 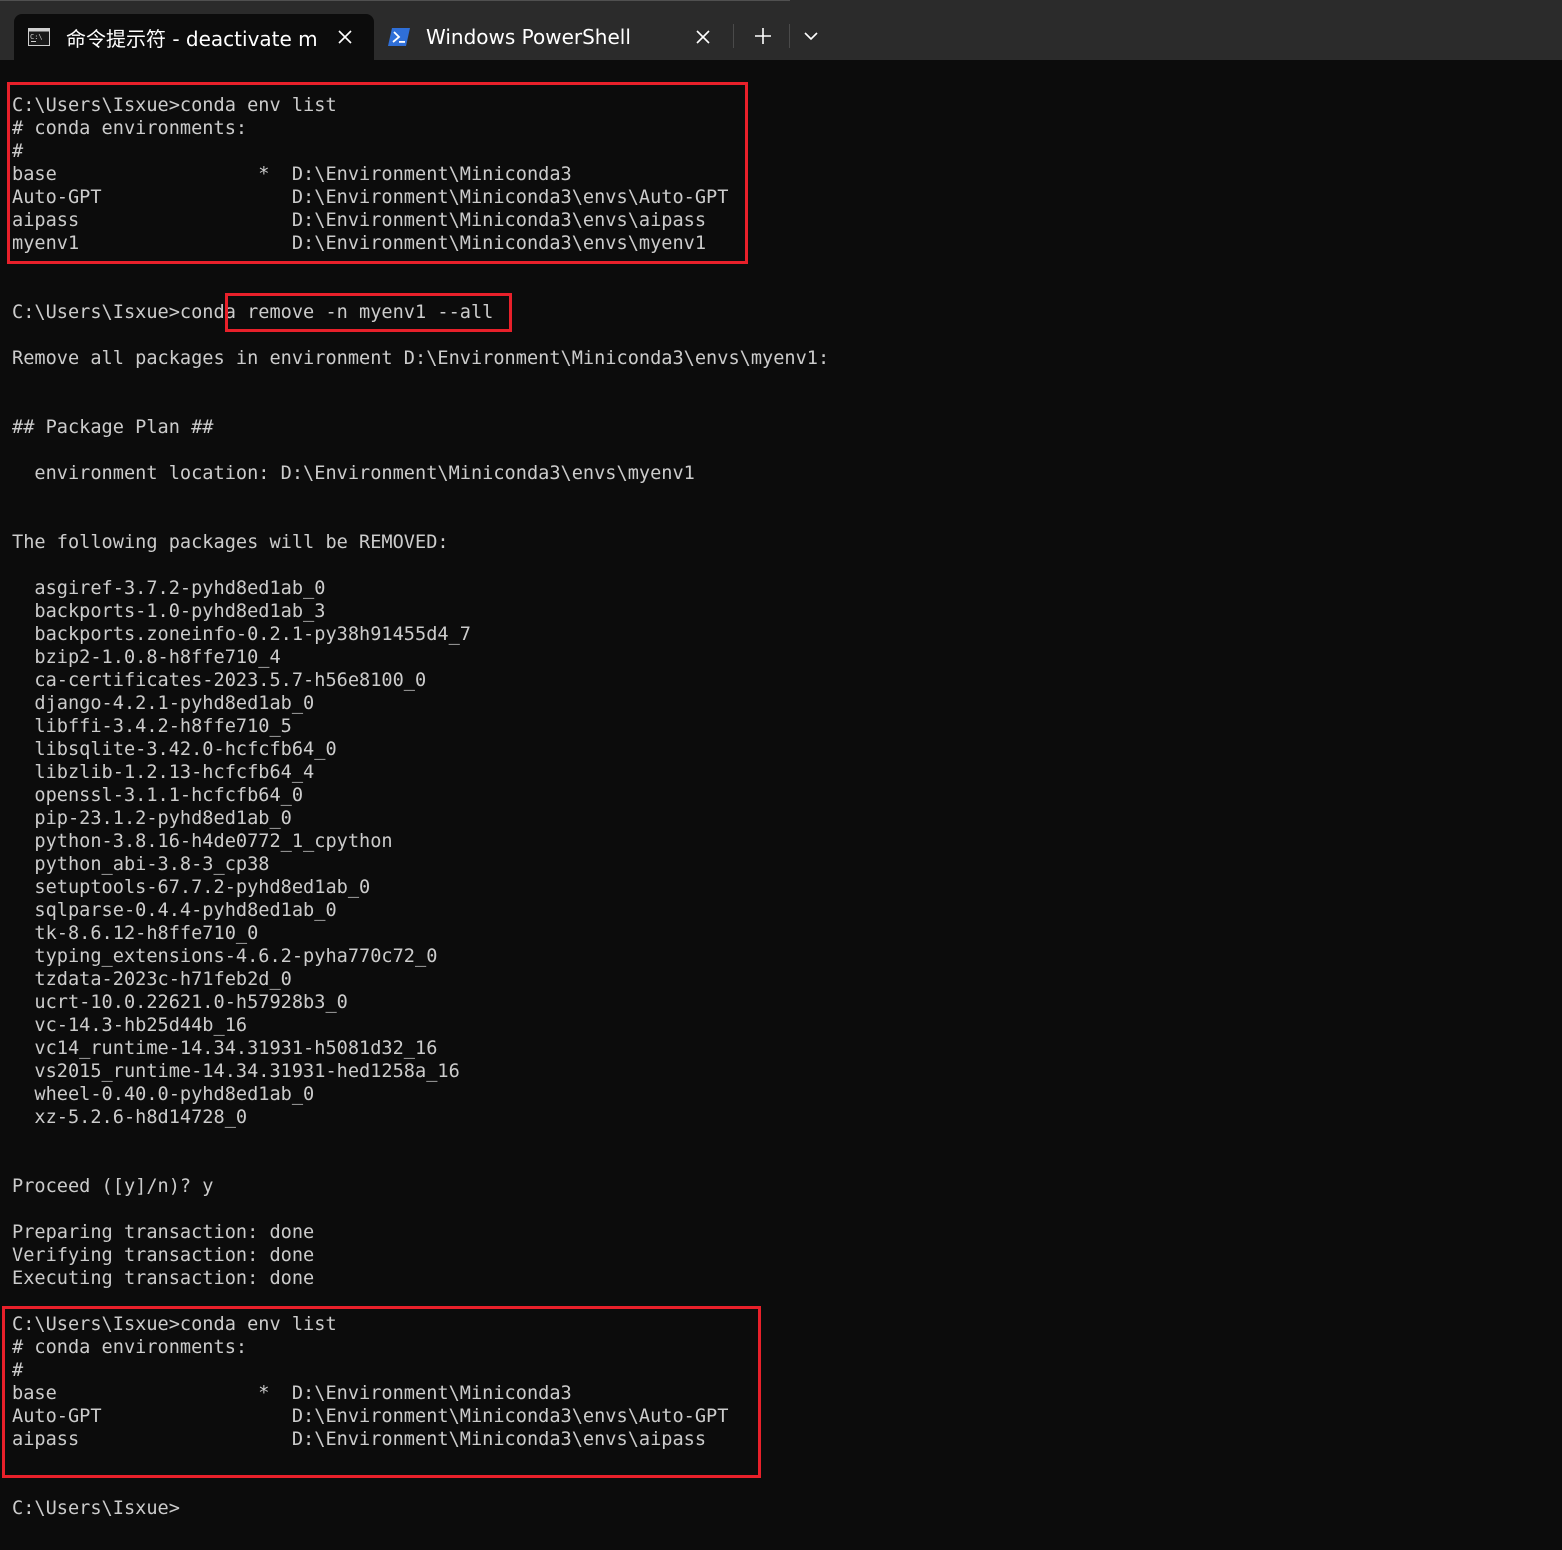 What do you see at coordinates (174, 910) in the screenshot?
I see `terminal-line: sqlparse-0.4.4-pyhd8ed1ab_0` at bounding box center [174, 910].